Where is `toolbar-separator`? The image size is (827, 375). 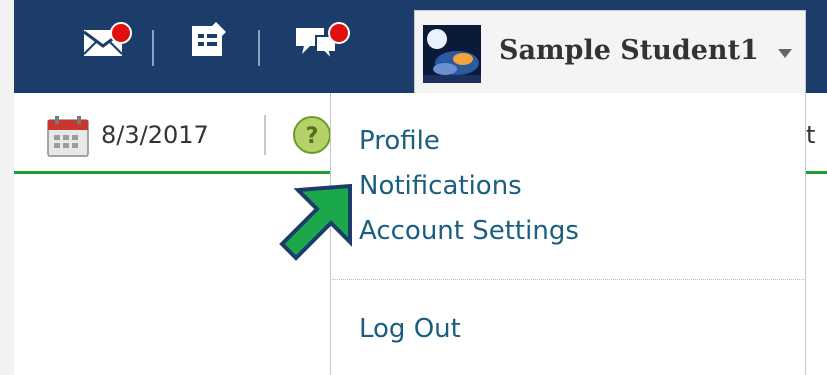 toolbar-separator is located at coordinates (265, 135).